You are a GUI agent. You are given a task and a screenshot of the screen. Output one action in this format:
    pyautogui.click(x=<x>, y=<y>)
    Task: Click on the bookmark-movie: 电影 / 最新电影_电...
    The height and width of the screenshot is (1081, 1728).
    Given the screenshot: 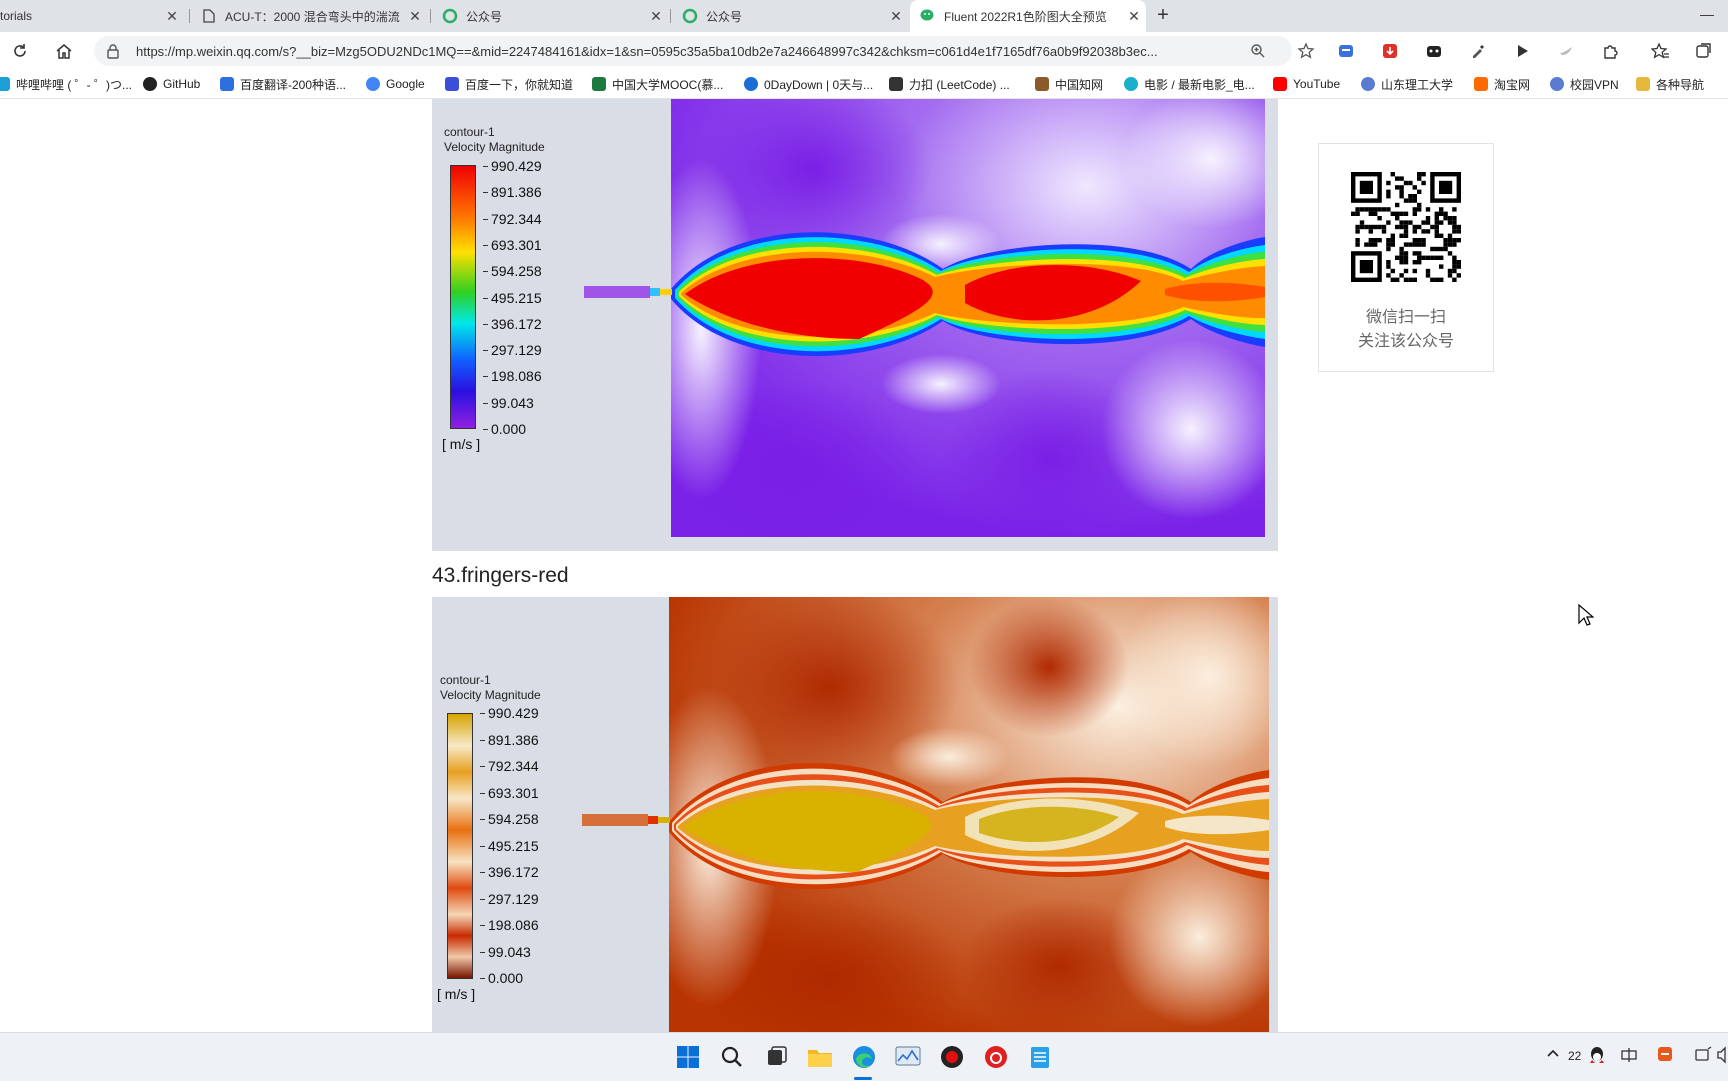 What is the action you would take?
    pyautogui.click(x=1189, y=84)
    